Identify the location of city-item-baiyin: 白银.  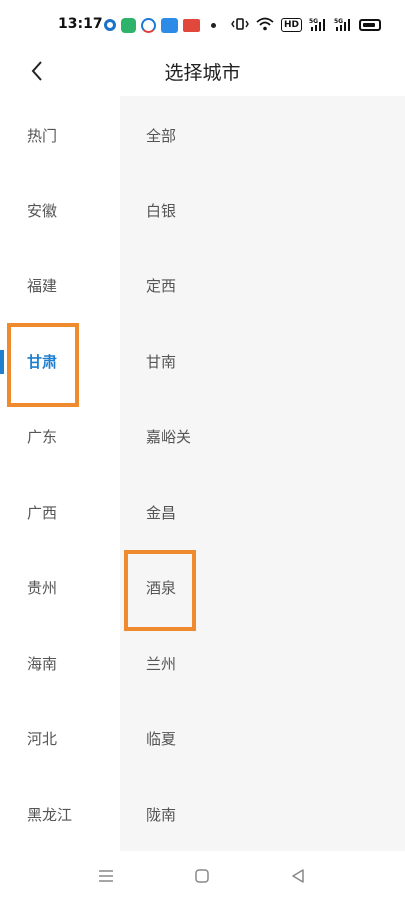
(262, 210).